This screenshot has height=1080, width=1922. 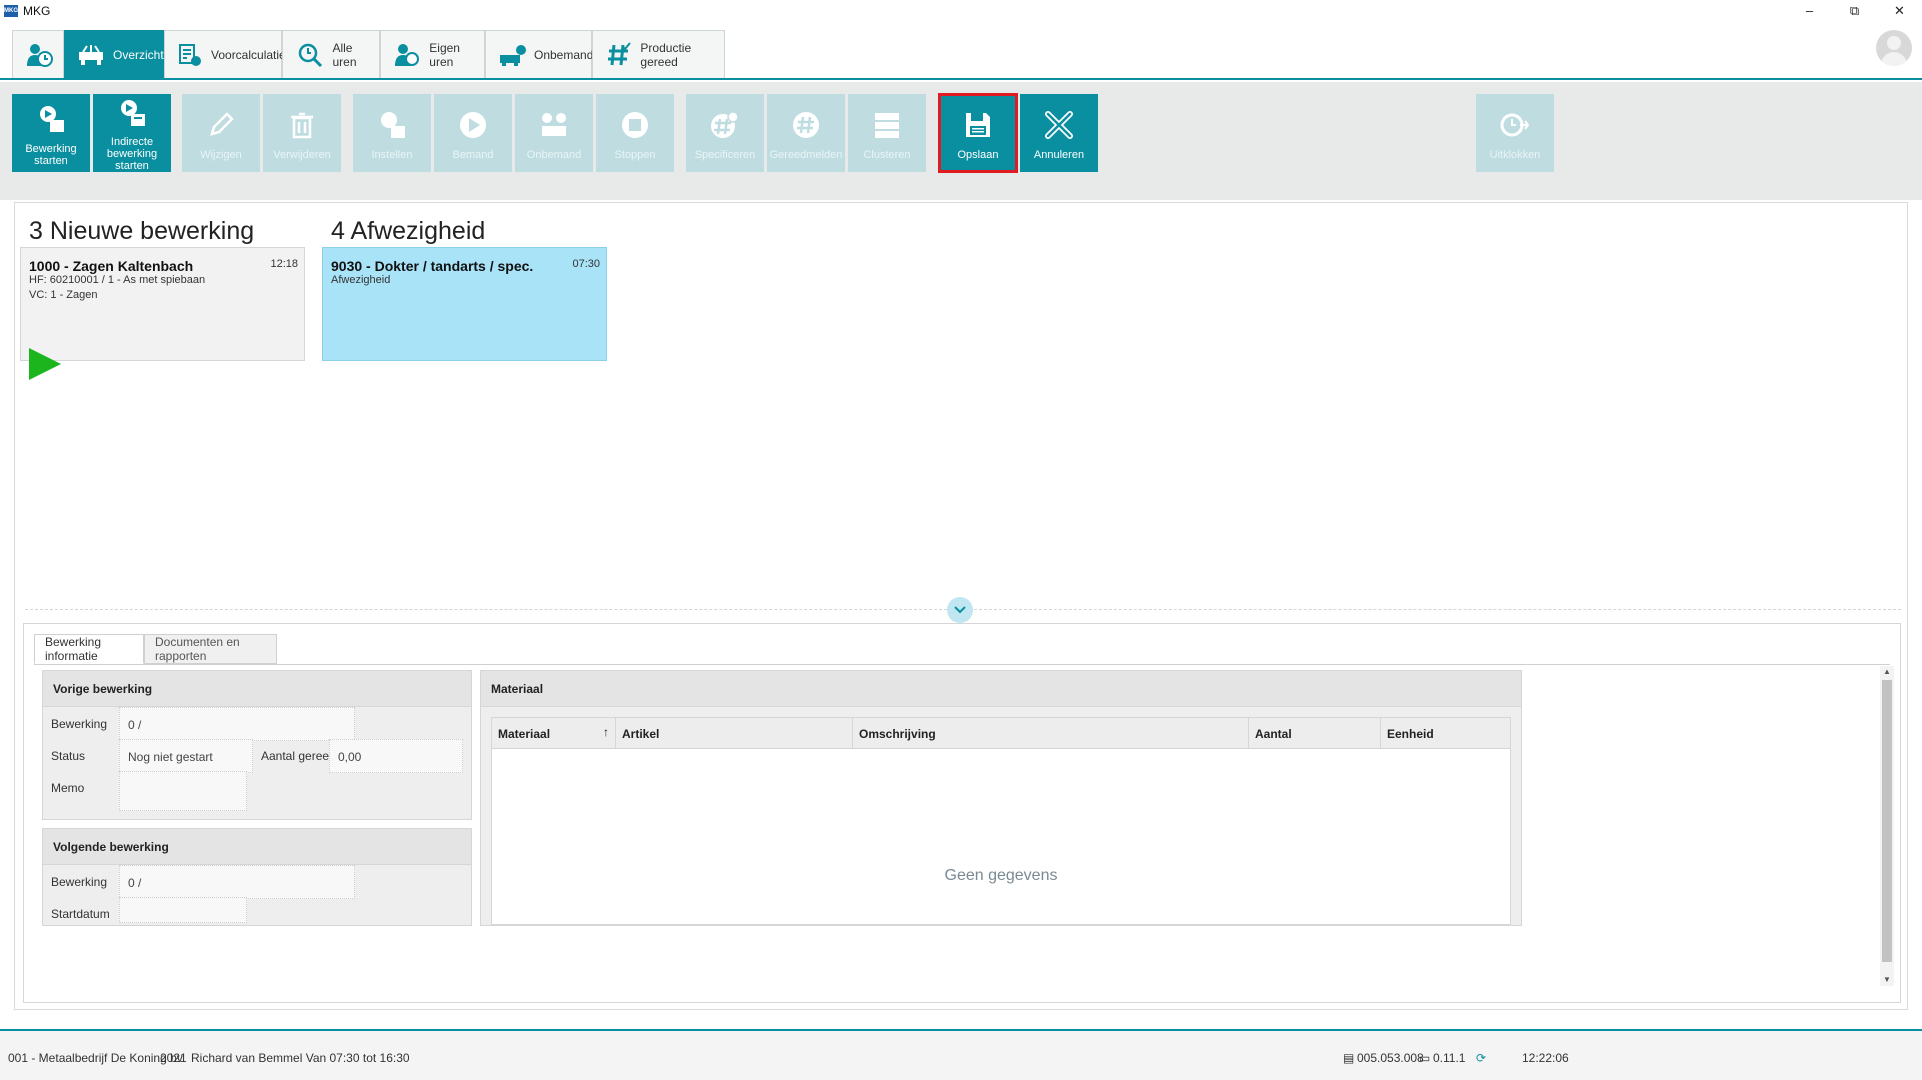 I want to click on minimize-button: –, so click(x=1809, y=11).